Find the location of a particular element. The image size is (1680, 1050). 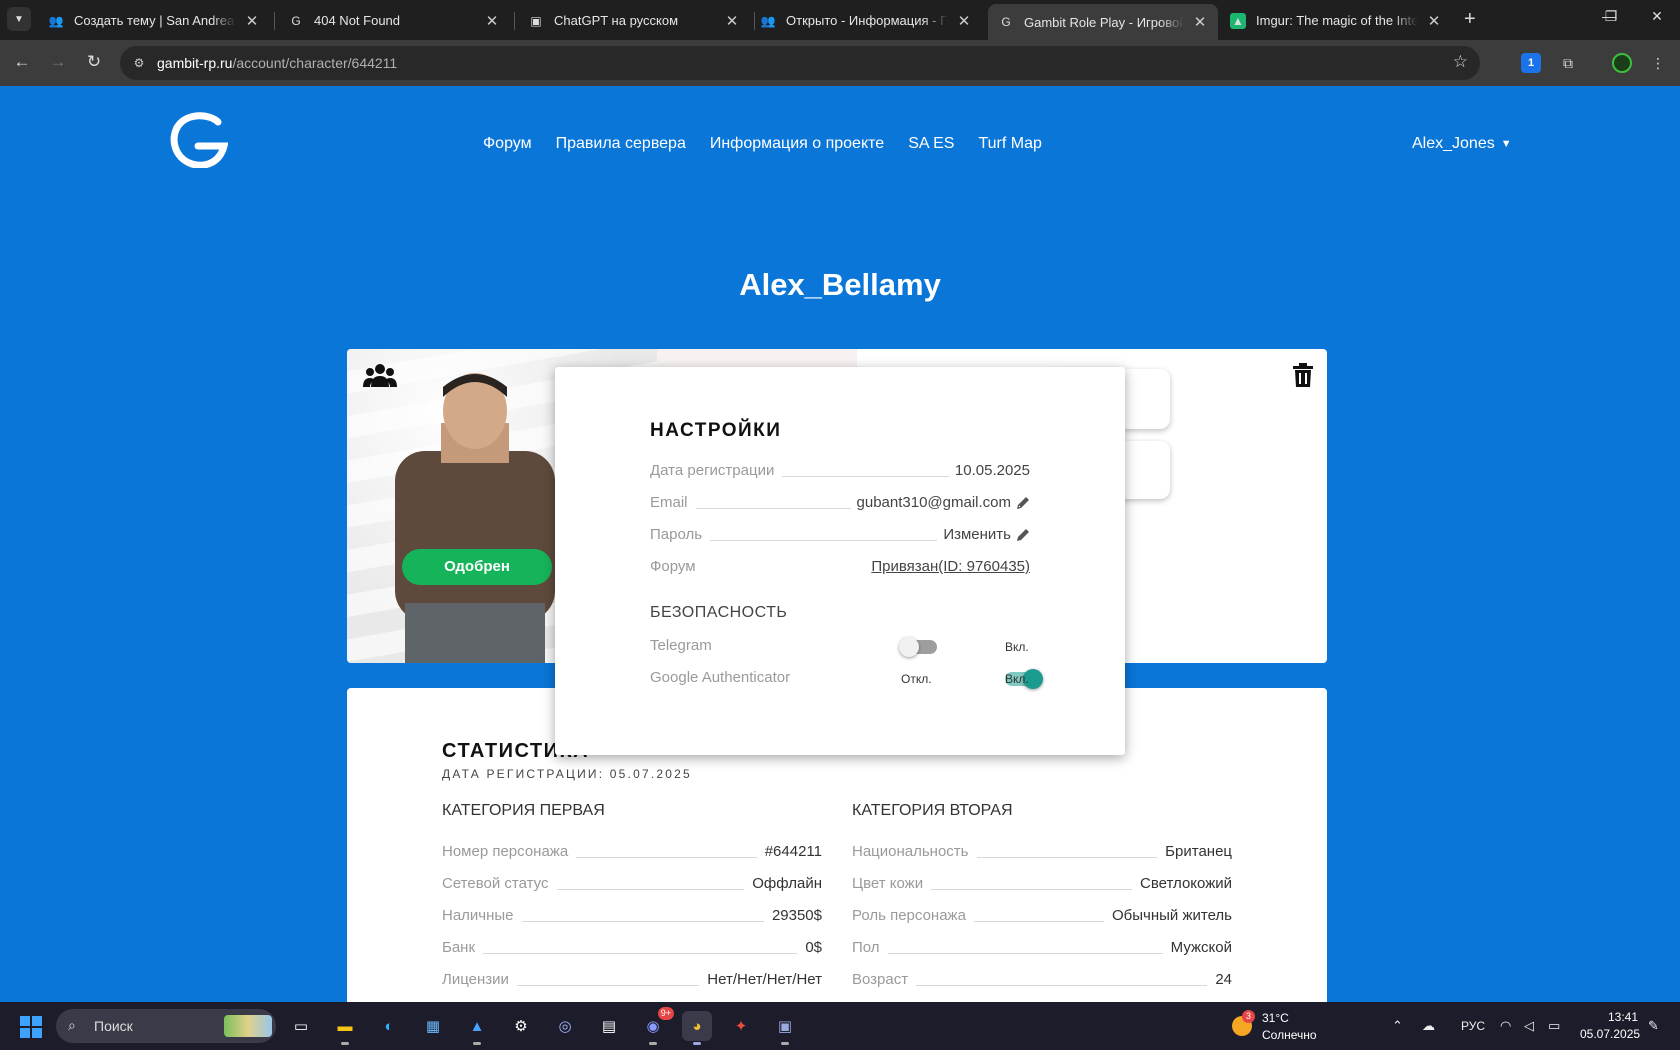

telegram-toggle is located at coordinates (918, 647).